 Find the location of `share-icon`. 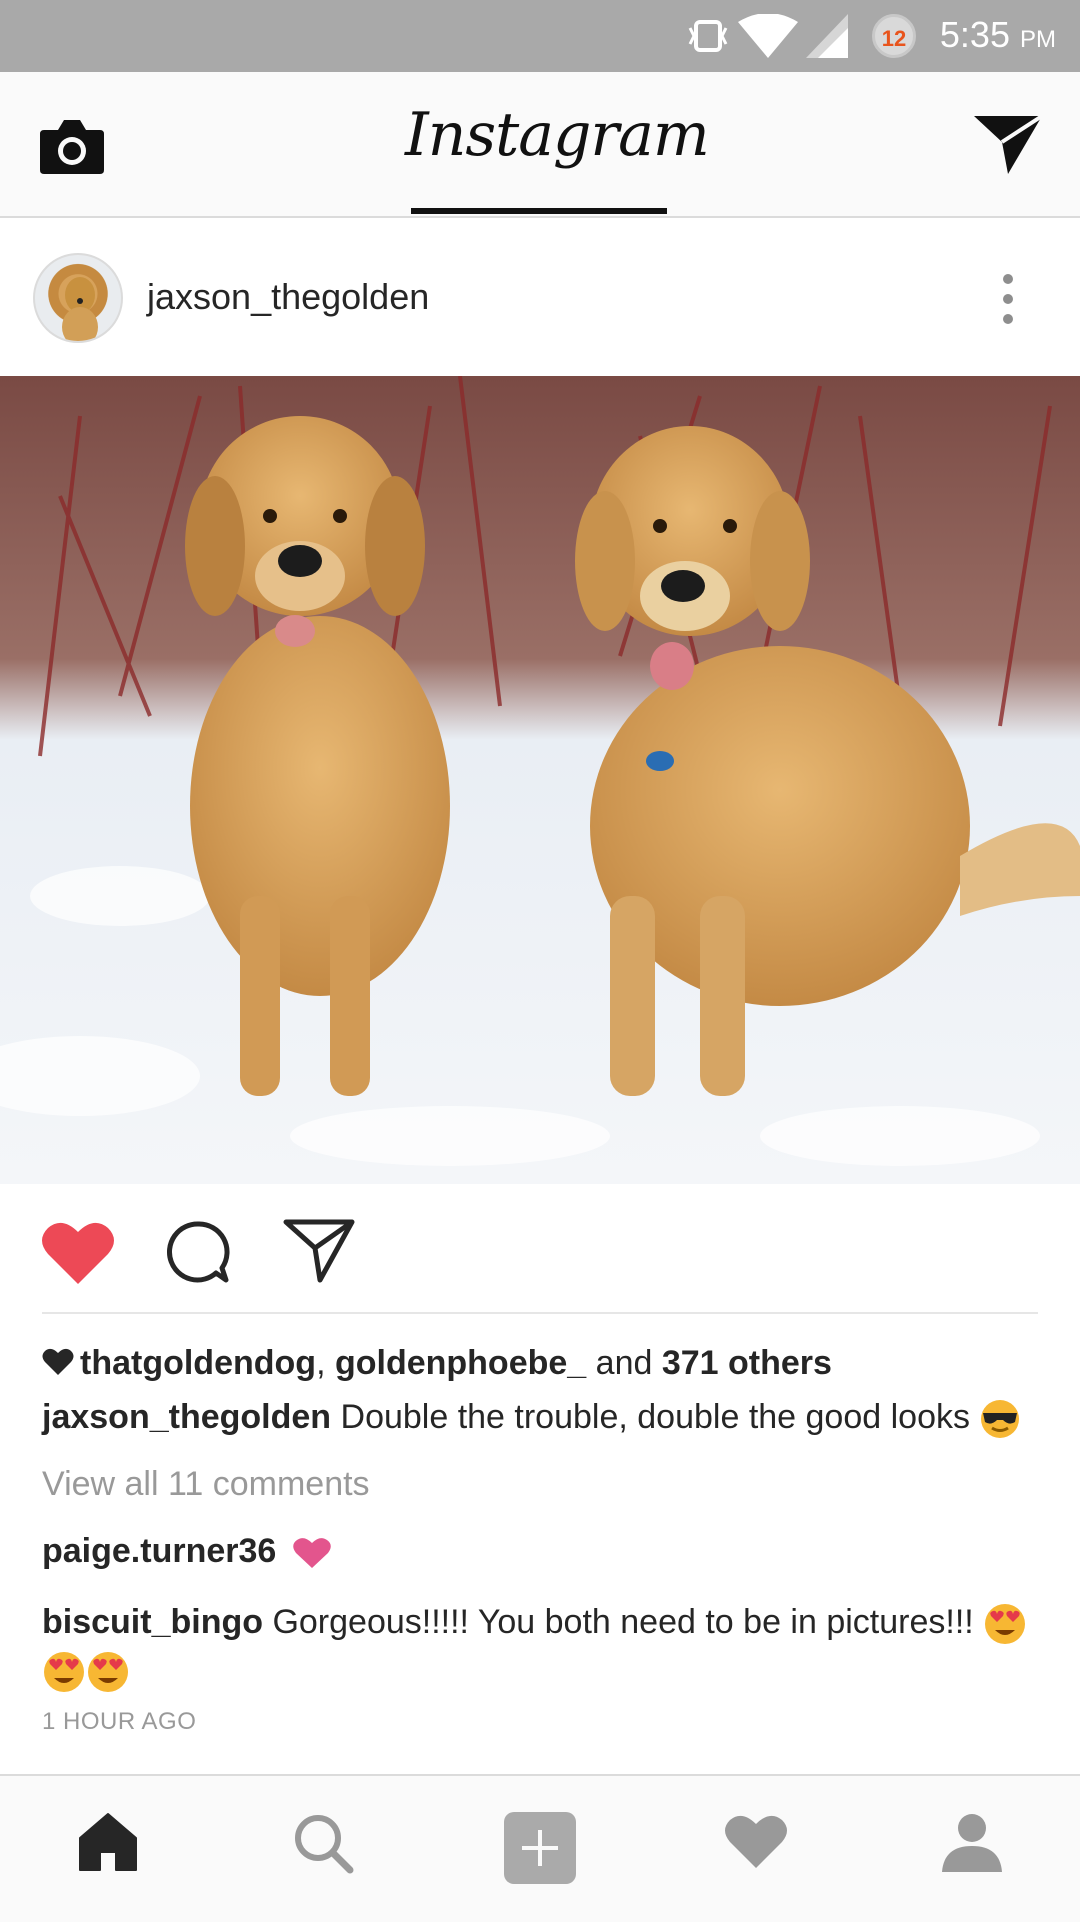

share-icon is located at coordinates (319, 1251).